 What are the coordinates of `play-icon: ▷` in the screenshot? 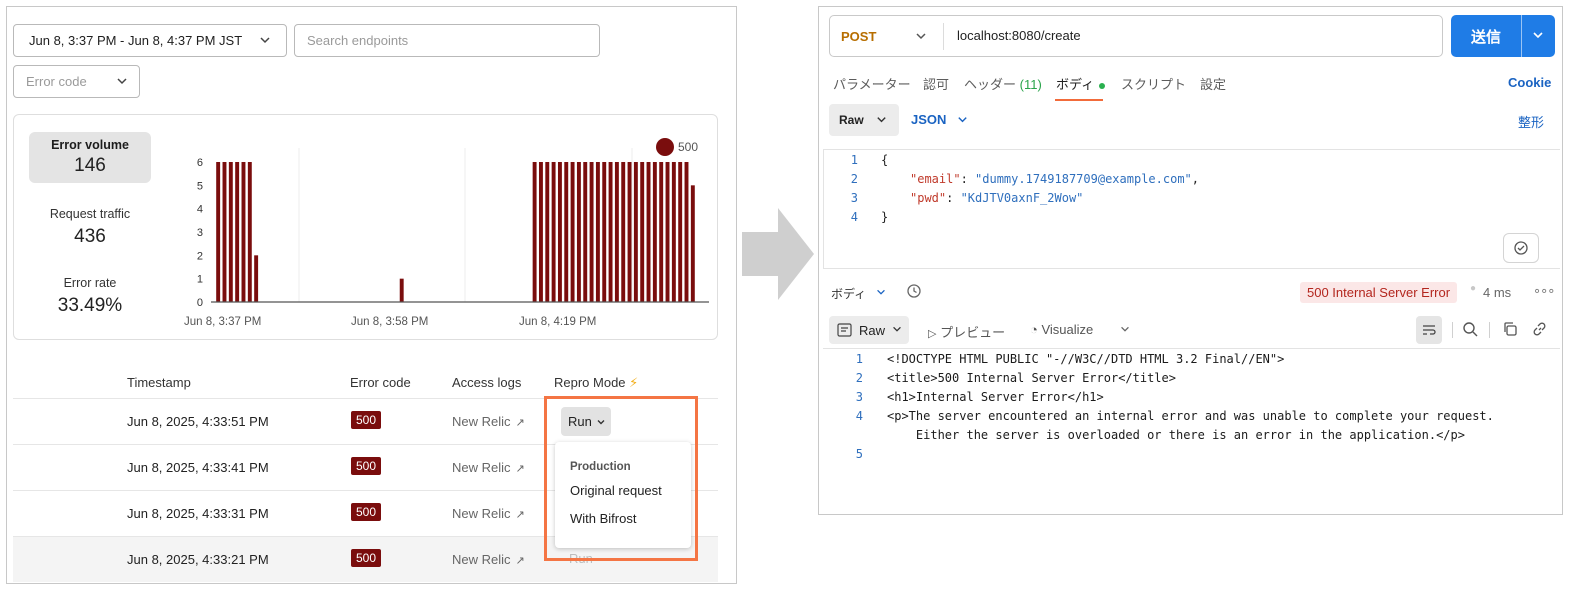 It's located at (932, 334).